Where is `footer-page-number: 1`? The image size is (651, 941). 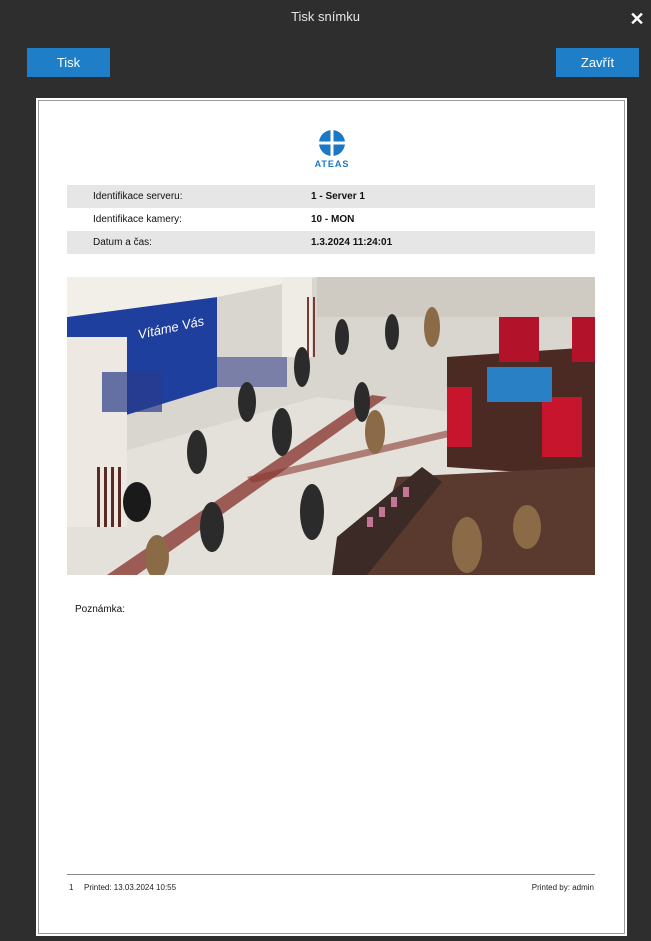
footer-page-number: 1 is located at coordinates (71, 887).